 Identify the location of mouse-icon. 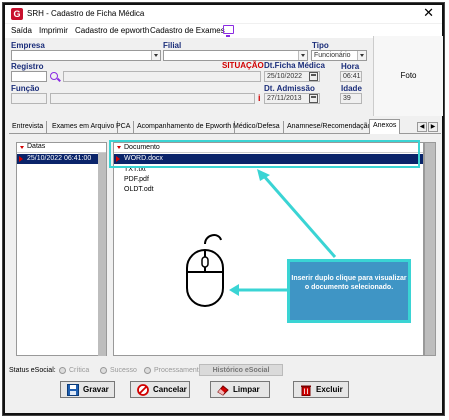
(205, 270).